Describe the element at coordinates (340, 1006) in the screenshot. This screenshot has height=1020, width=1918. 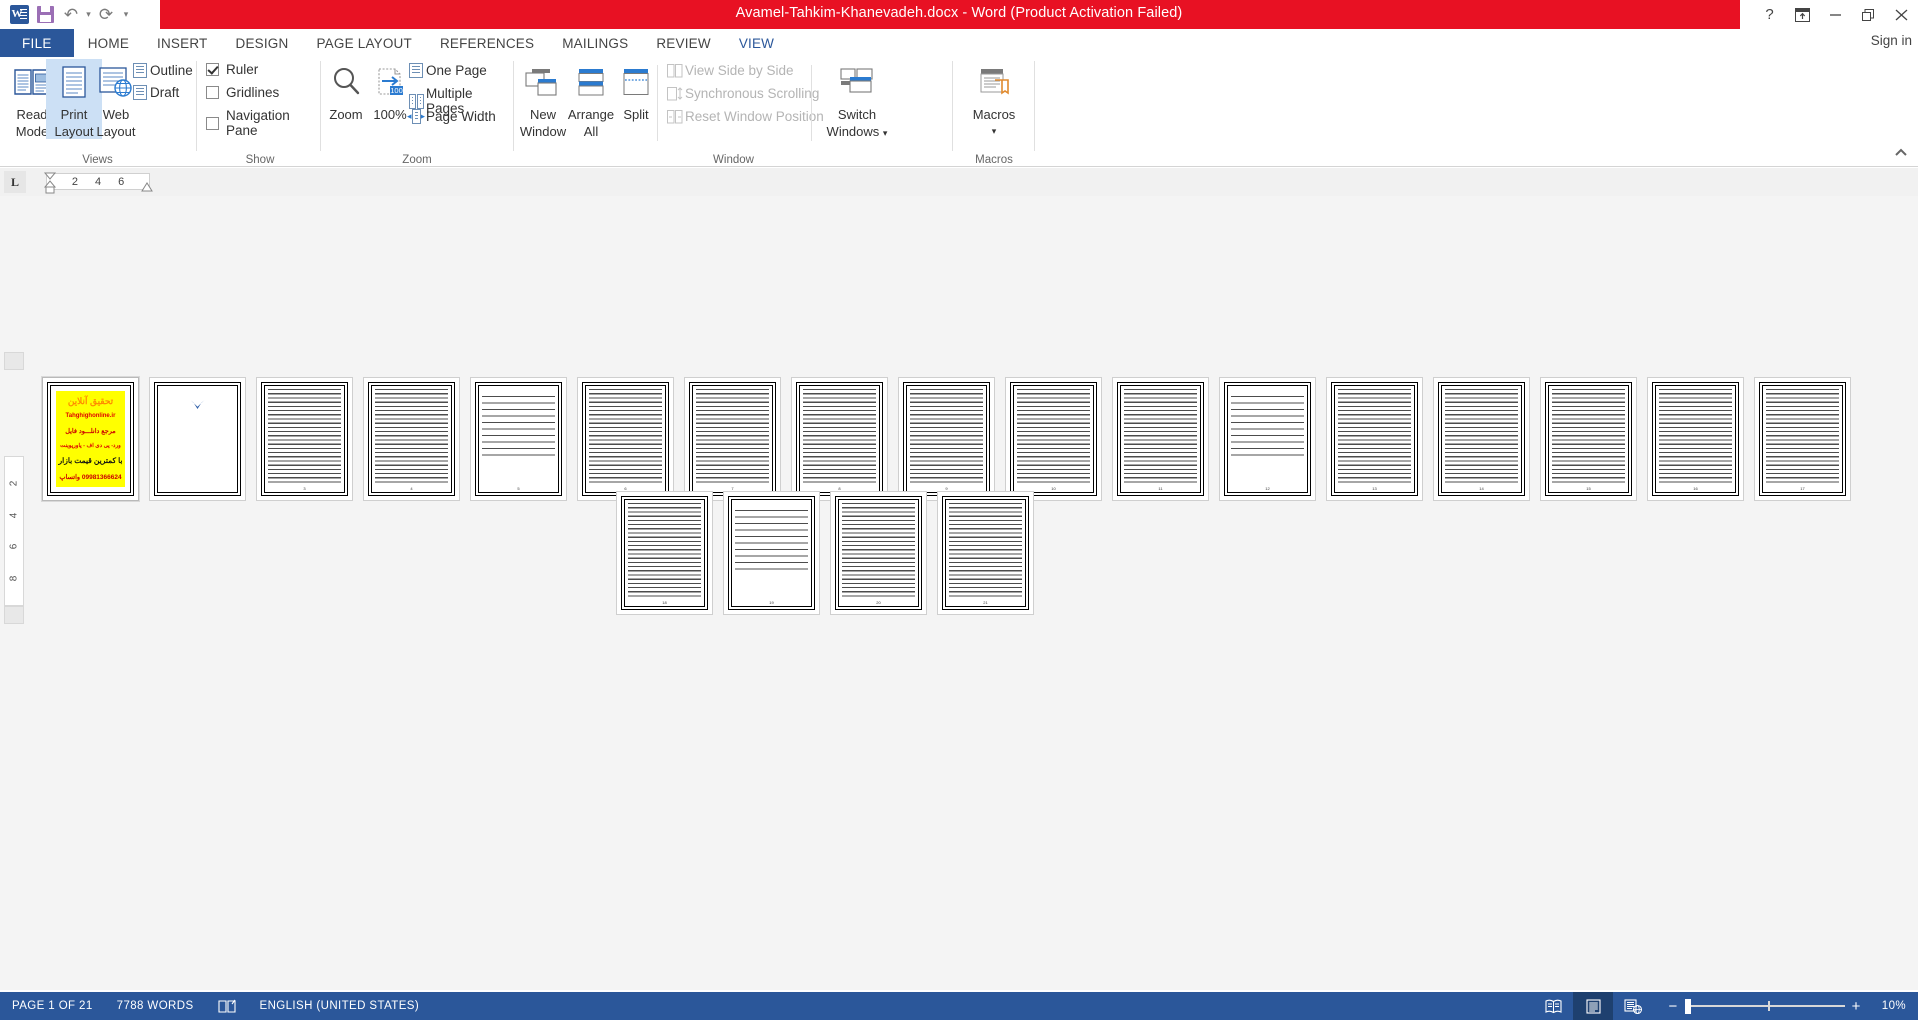
I see `language-indicator: ENGLISH (UNITED STATES)` at that location.